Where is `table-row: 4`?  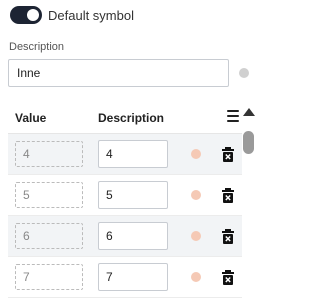 table-row: 4 is located at coordinates (125, 154).